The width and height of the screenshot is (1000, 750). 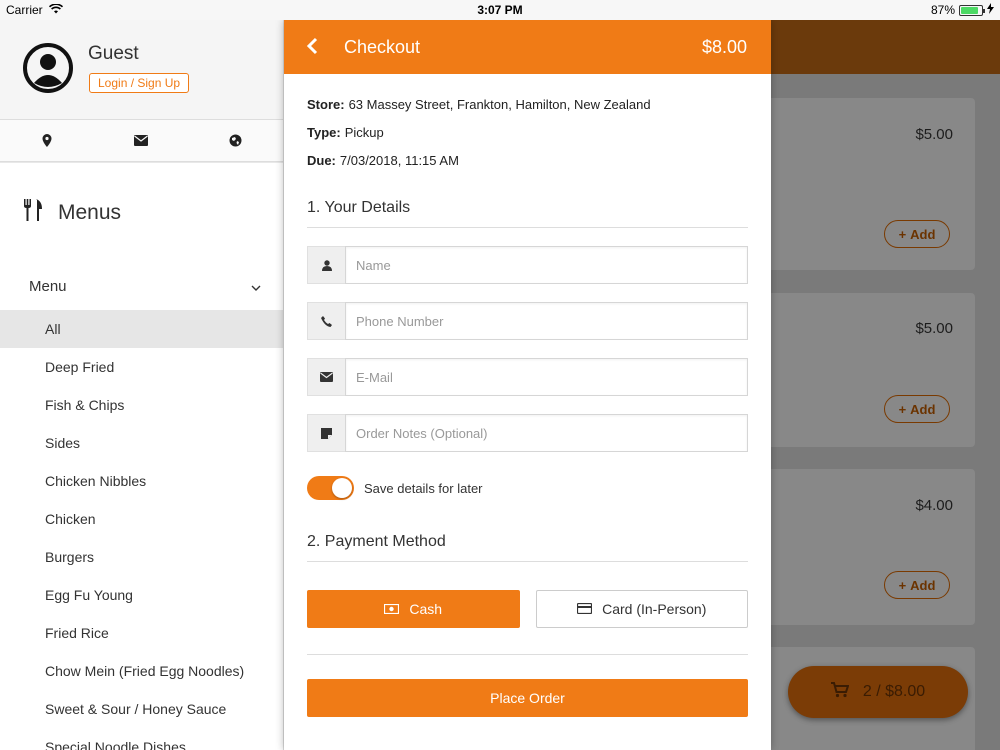 I want to click on menu-item-chicken: Chicken, so click(x=141, y=519).